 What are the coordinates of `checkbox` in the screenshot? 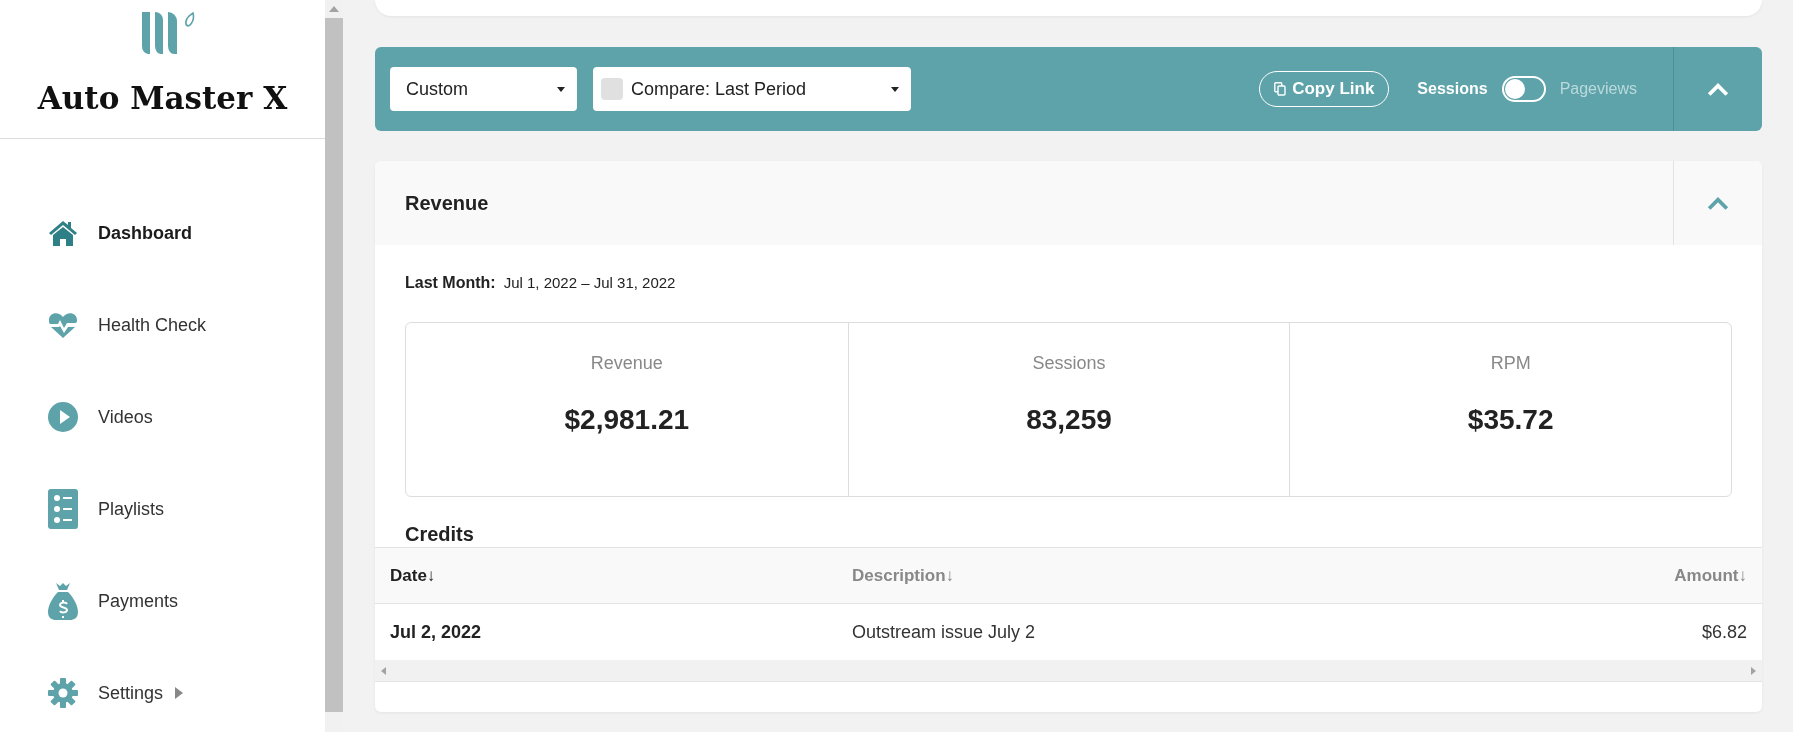 It's located at (612, 89).